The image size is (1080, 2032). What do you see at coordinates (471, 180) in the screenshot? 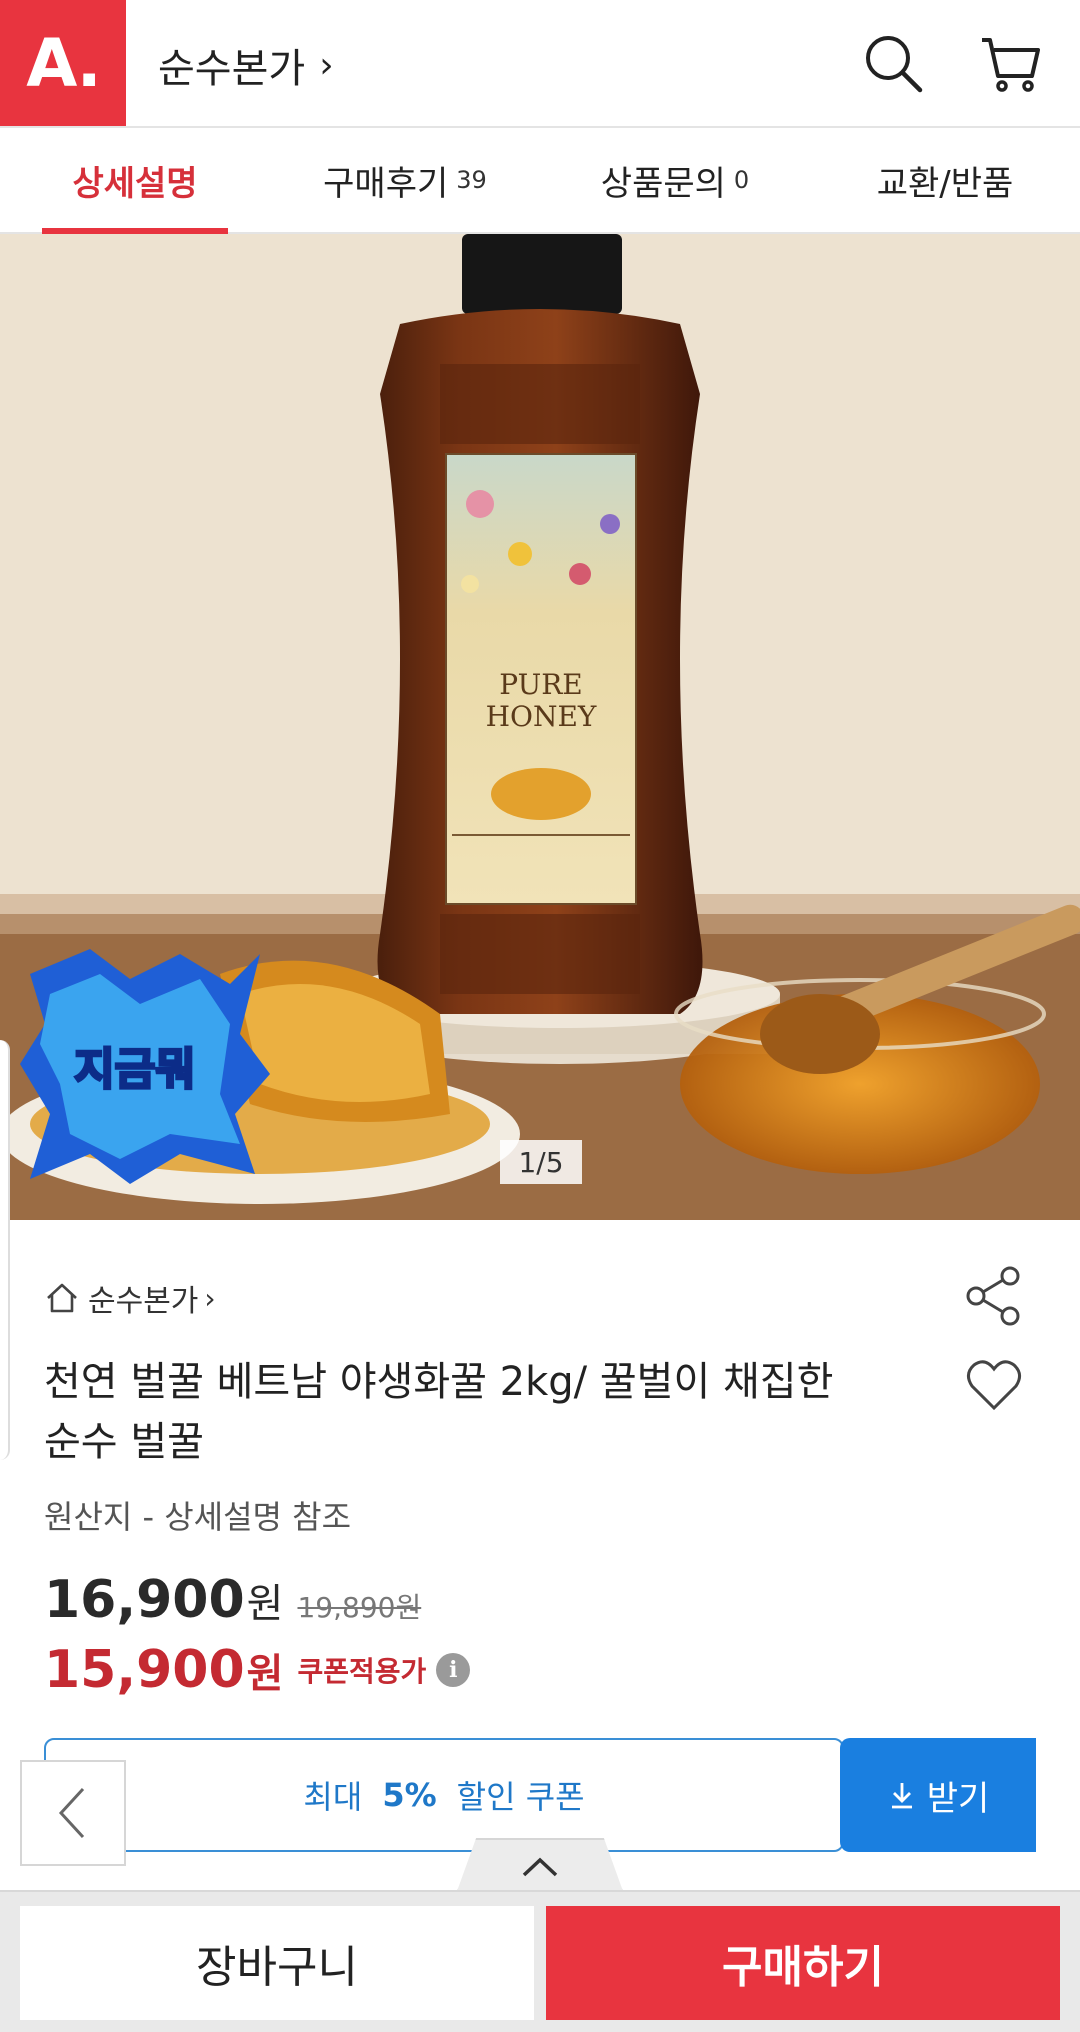
I see `review-count: 39` at bounding box center [471, 180].